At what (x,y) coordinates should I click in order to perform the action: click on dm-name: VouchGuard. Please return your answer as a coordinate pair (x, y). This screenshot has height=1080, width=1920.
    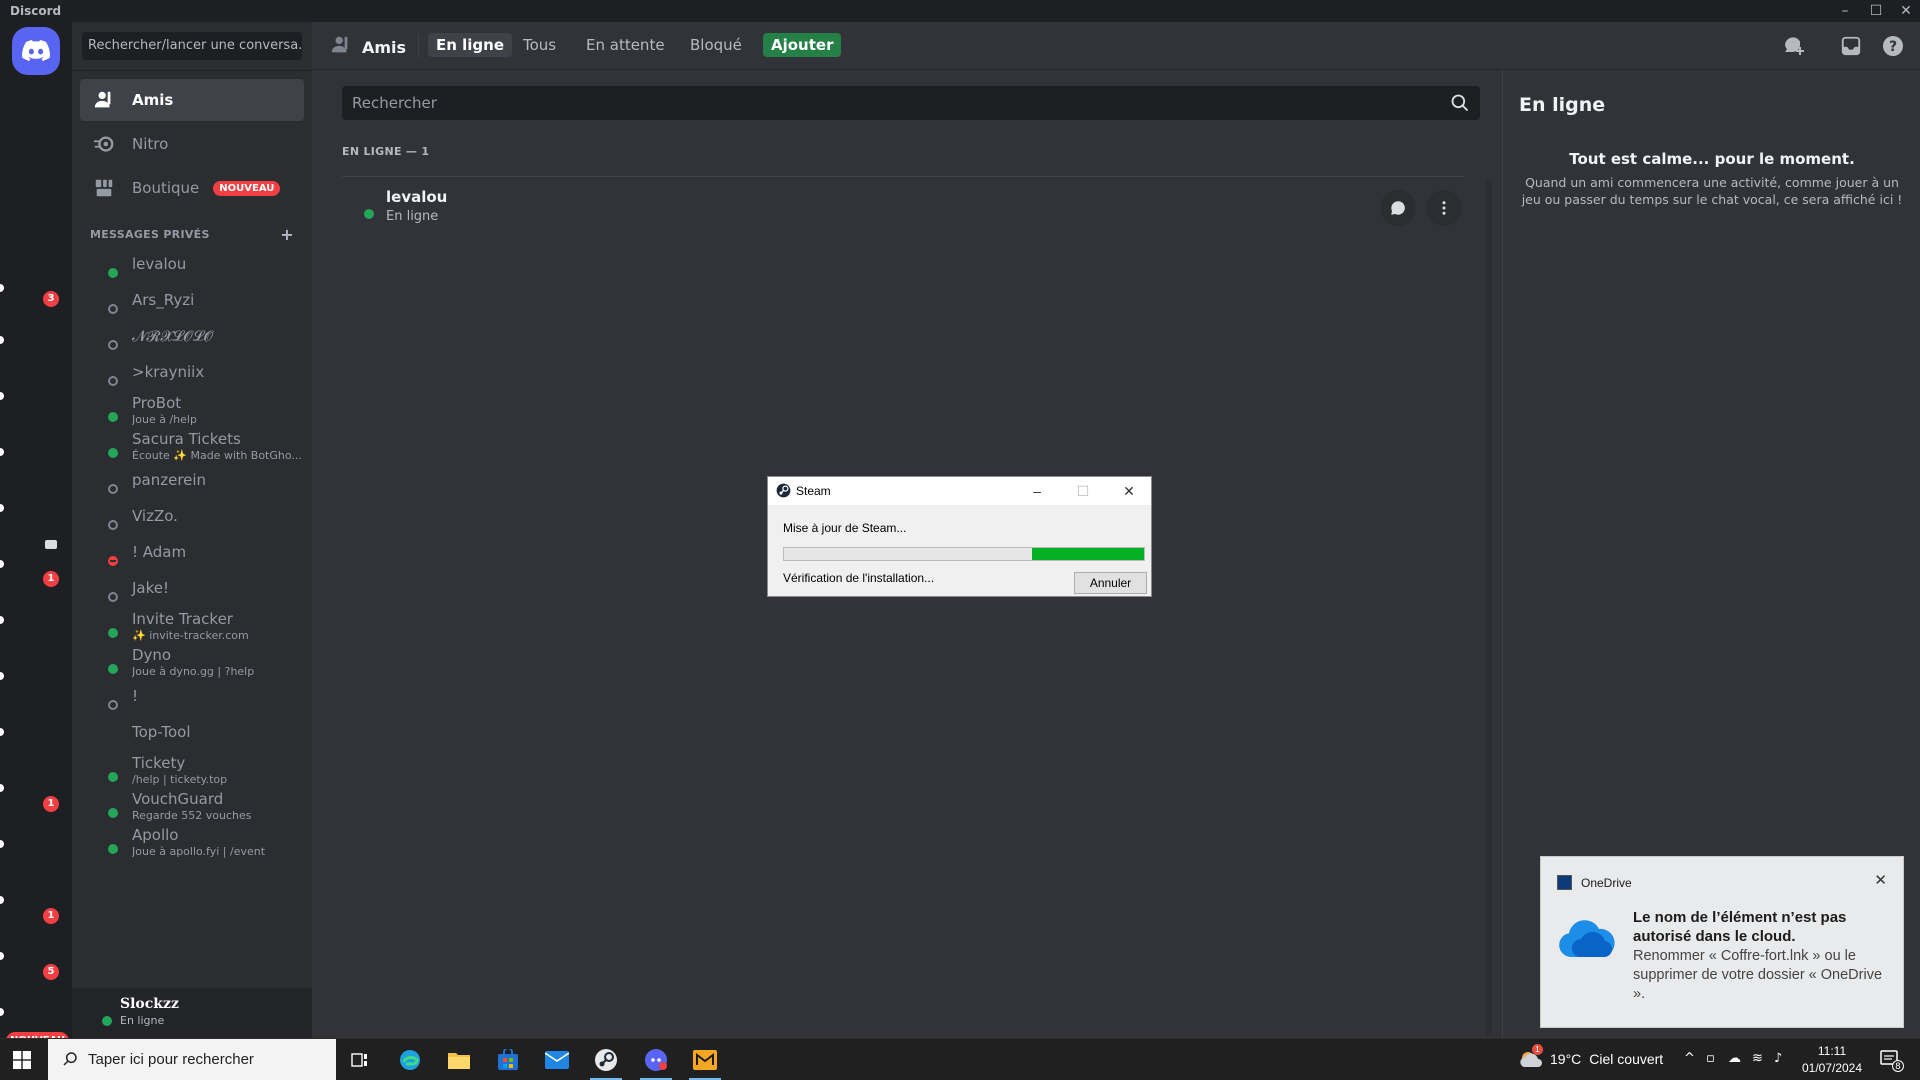
    Looking at the image, I should click on (178, 799).